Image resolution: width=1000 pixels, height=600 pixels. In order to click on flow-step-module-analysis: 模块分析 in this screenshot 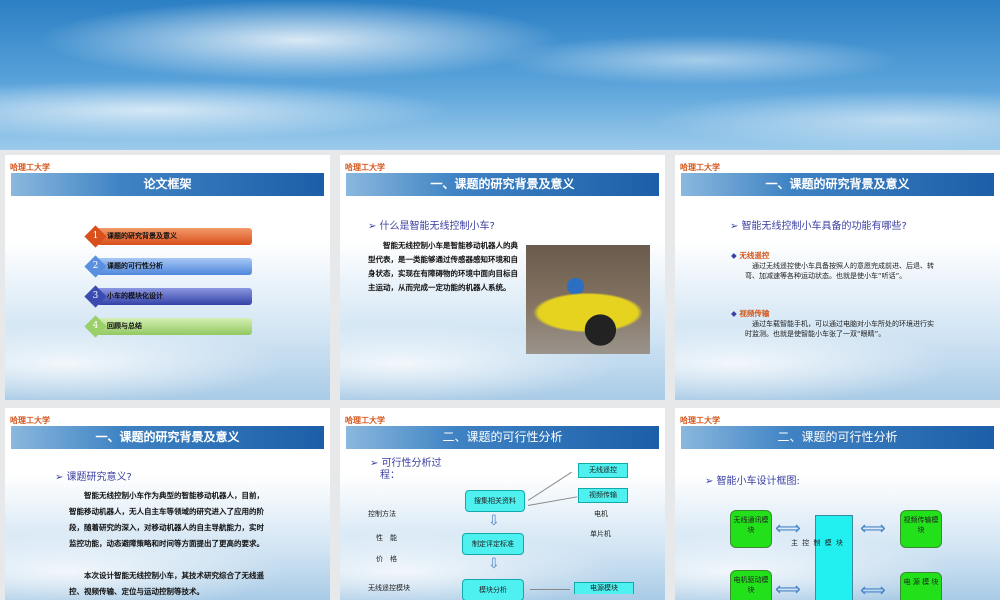, I will do `click(493, 589)`.